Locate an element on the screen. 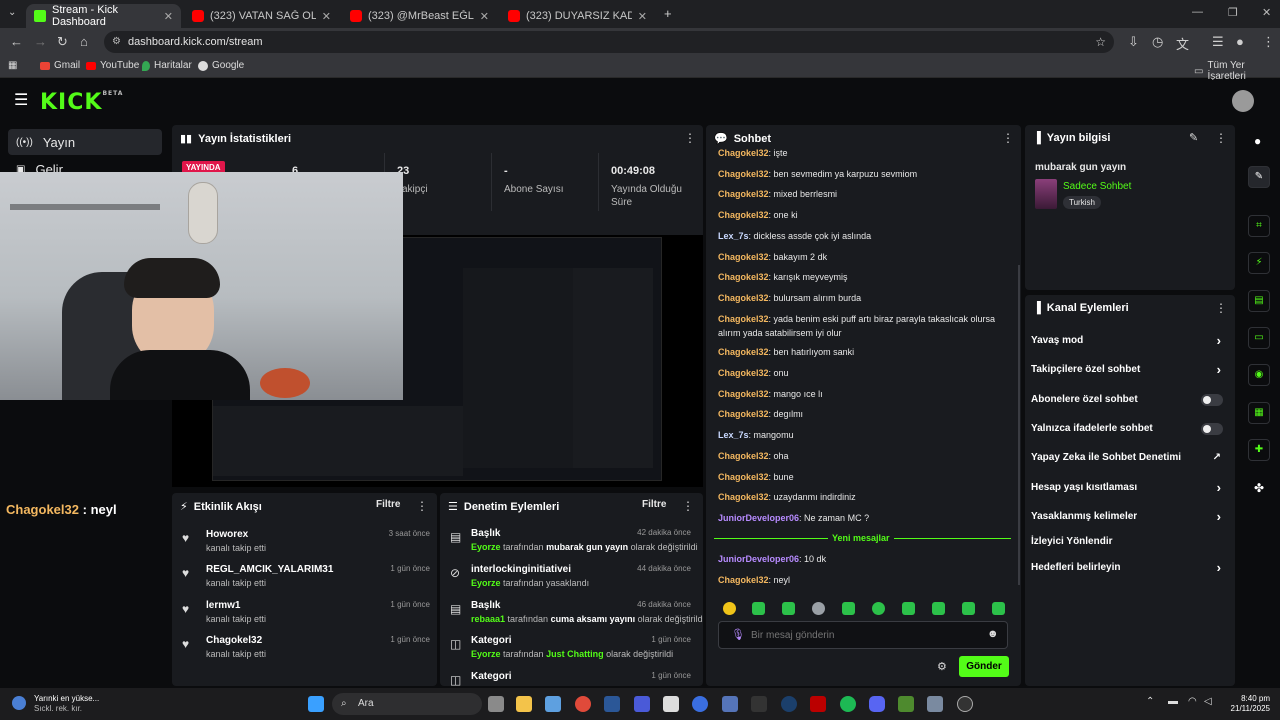 This screenshot has width=1280, height=720. puzzle-icon: ✤ is located at coordinates (1259, 488).